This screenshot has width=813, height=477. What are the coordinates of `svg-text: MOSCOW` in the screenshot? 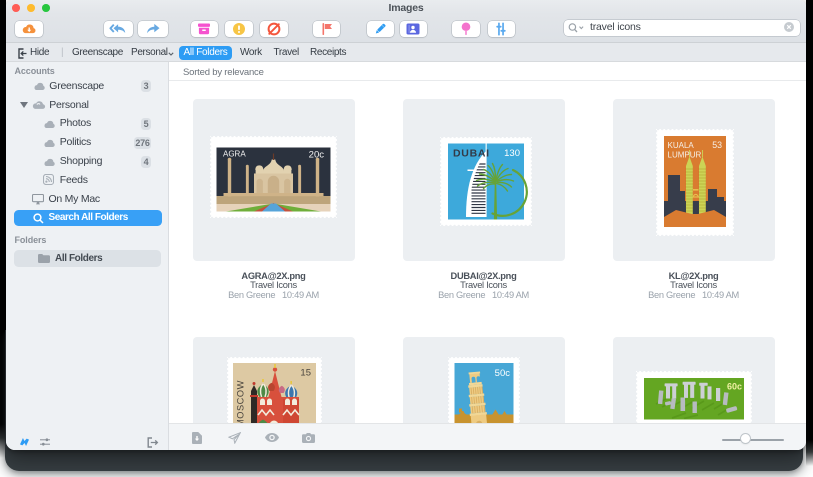 It's located at (240, 403).